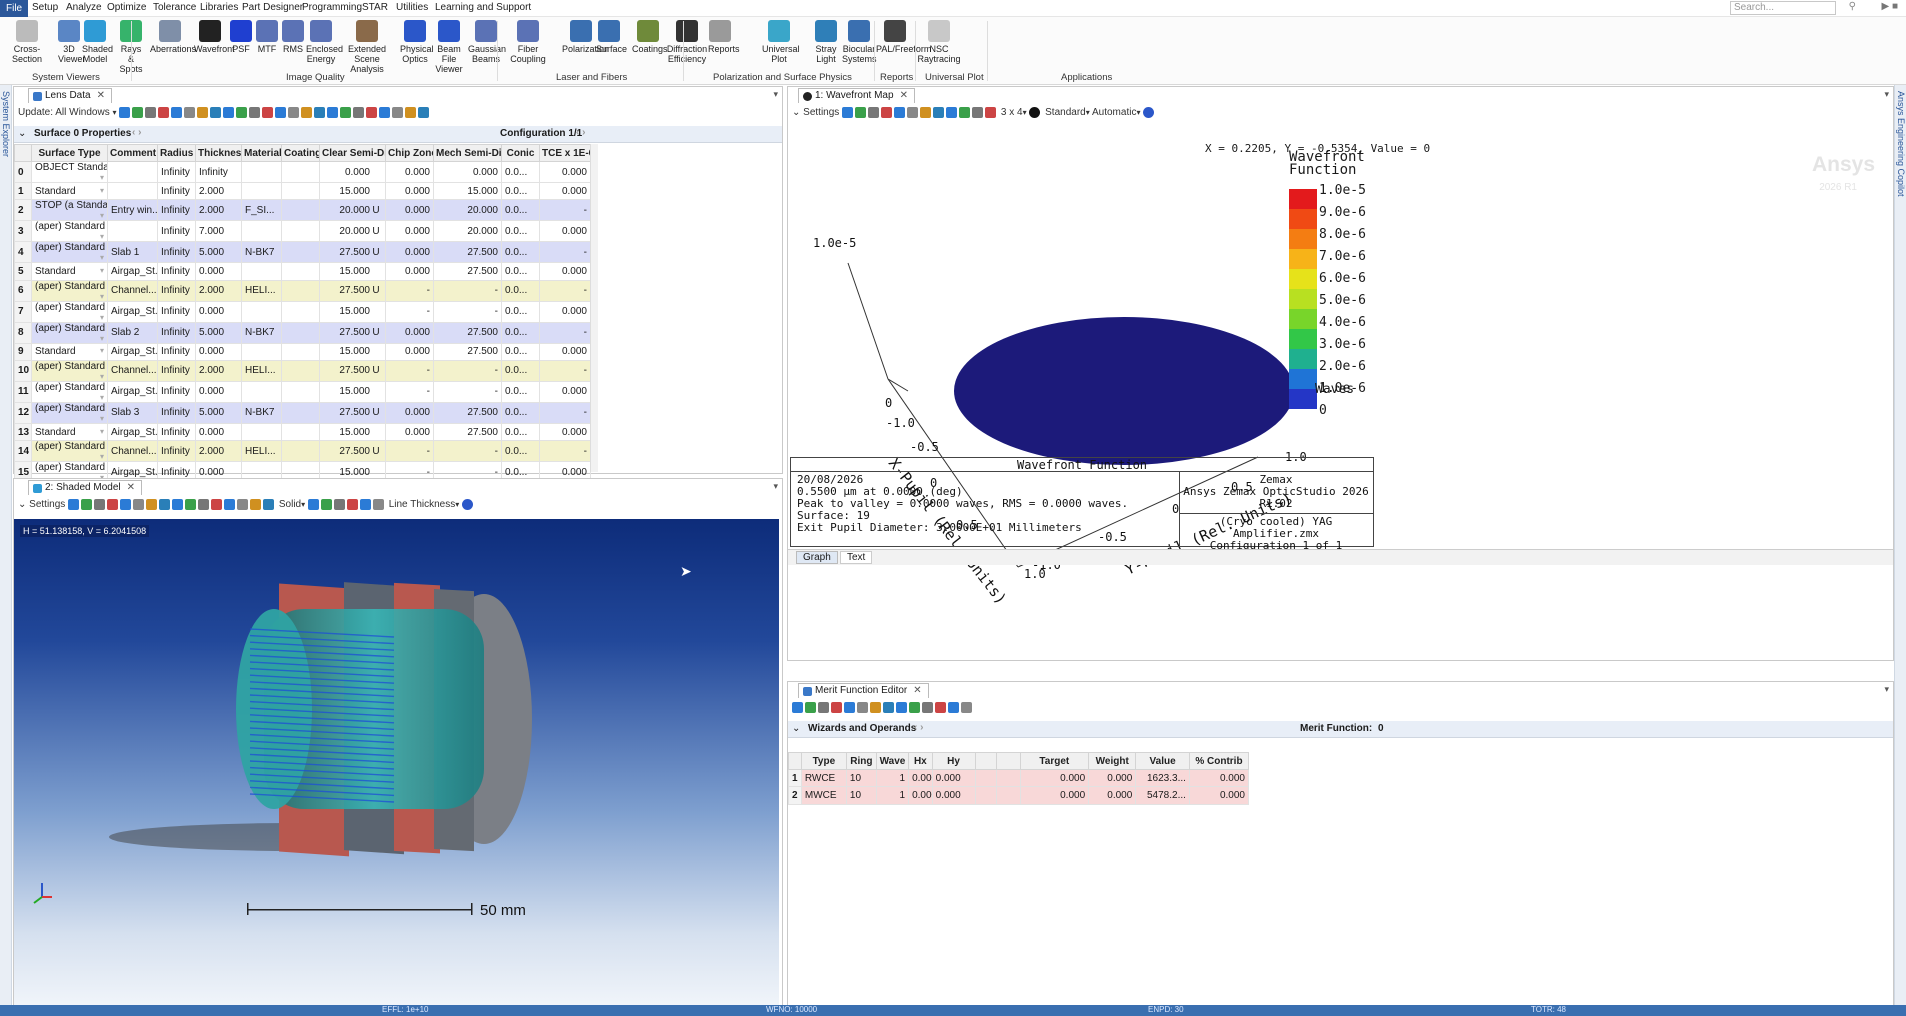 The height and width of the screenshot is (1016, 1906). What do you see at coordinates (467, 191) in the screenshot?
I see `mech-semi-dia-cell: 15.000` at bounding box center [467, 191].